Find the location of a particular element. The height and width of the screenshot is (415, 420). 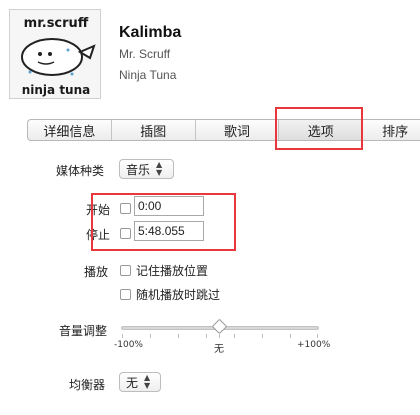

track-album: Ninja Tuna is located at coordinates (148, 75).